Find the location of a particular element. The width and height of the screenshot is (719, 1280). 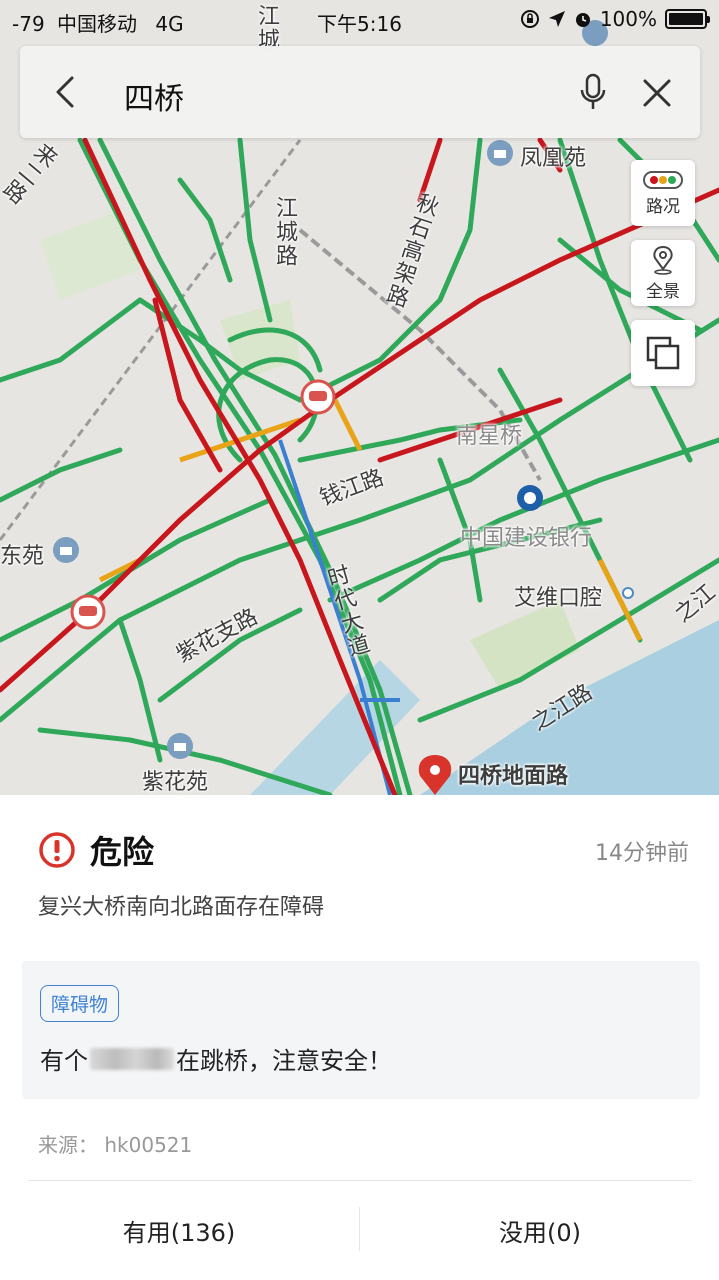

event-title: 危险 is located at coordinates (122, 852).